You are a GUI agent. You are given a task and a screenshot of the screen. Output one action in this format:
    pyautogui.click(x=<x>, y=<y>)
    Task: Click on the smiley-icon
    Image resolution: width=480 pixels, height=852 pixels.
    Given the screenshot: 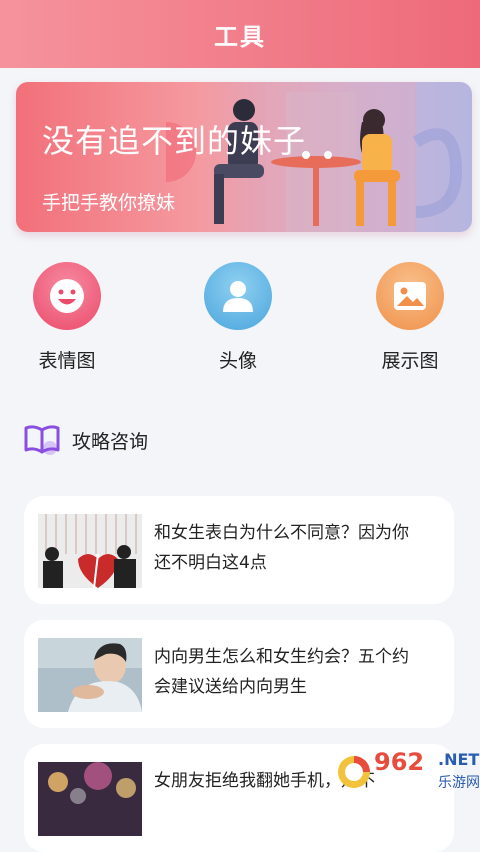 What is the action you would take?
    pyautogui.click(x=67, y=296)
    